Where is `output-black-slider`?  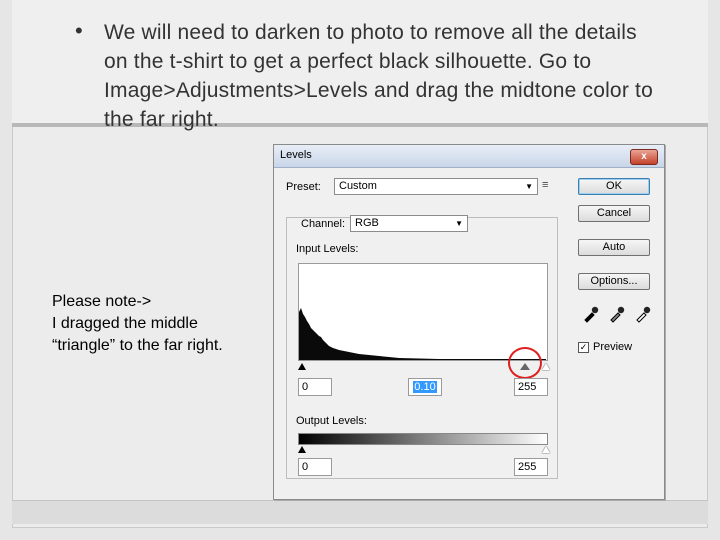 output-black-slider is located at coordinates (302, 449).